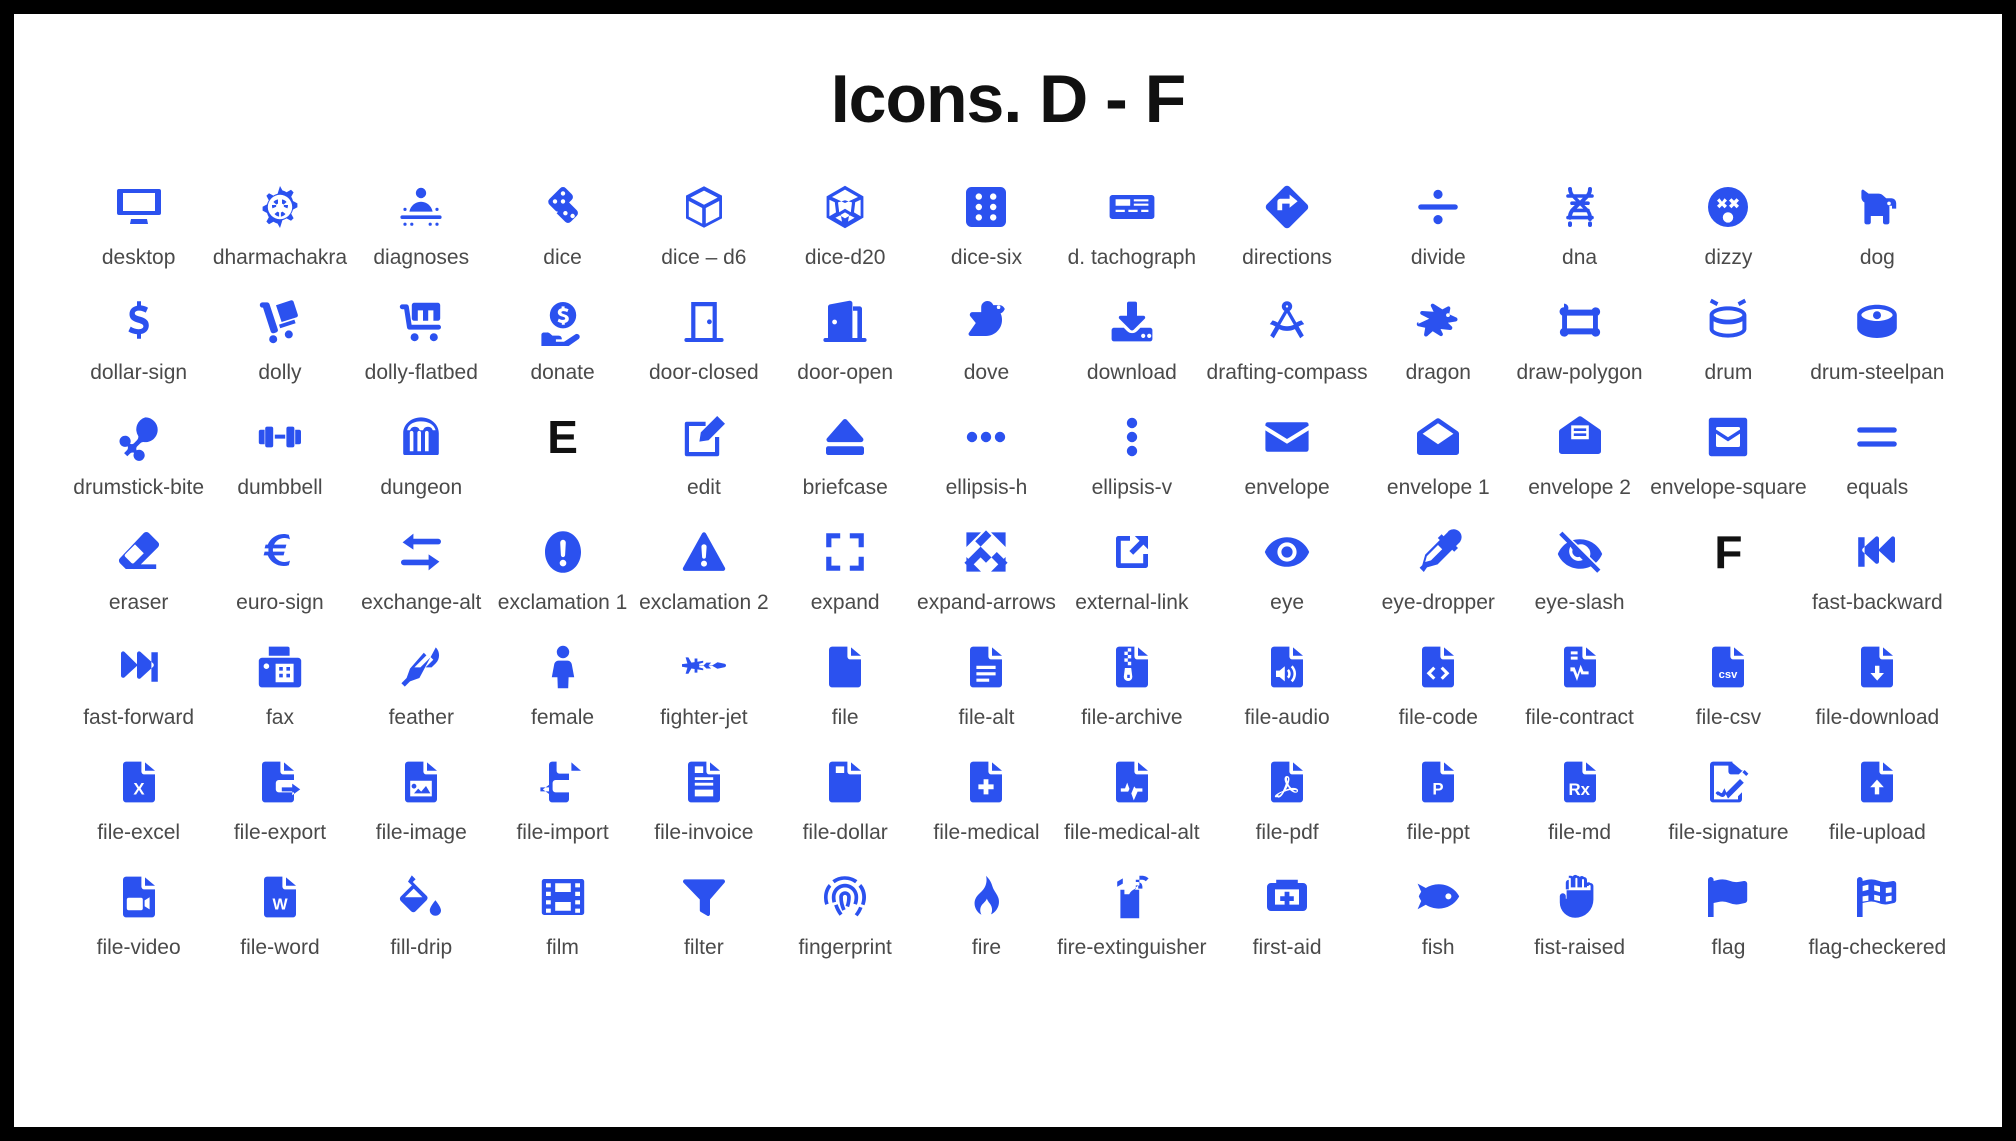 The image size is (2016, 1141). Describe the element at coordinates (563, 897) in the screenshot. I see `film-icon` at that location.